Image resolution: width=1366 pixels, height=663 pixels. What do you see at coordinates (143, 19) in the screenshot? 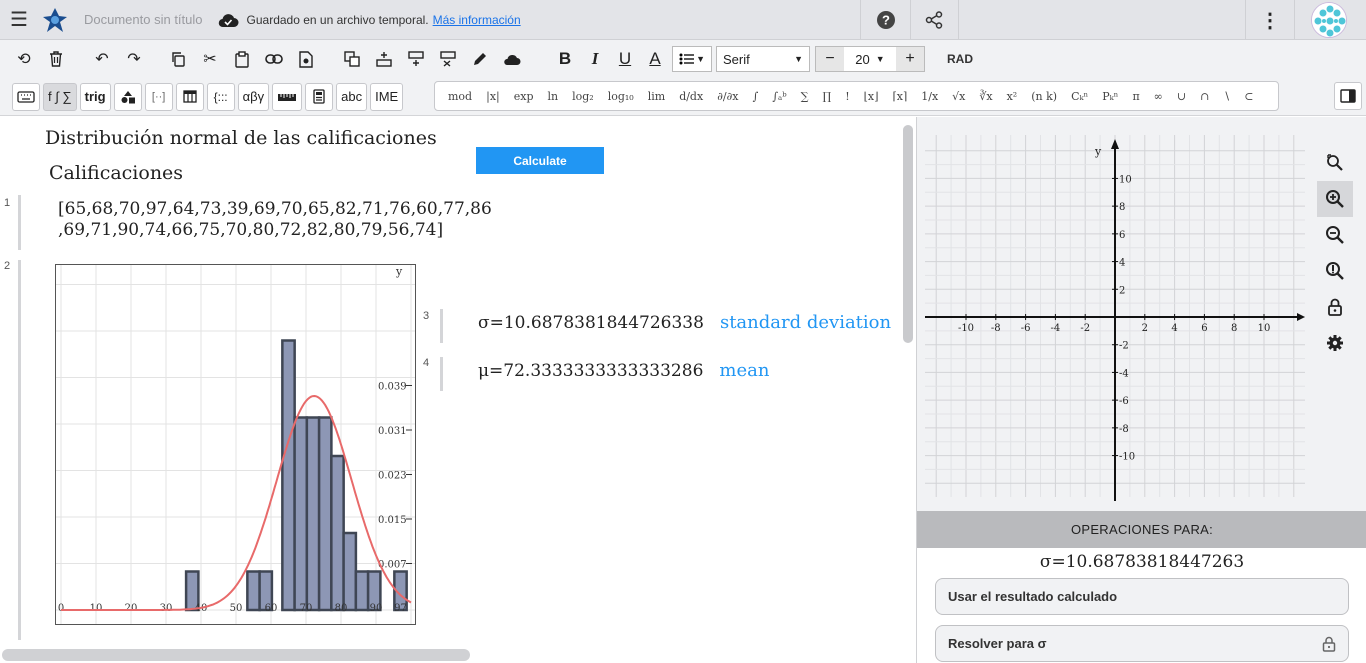
I see `document-title: Documento sin título` at bounding box center [143, 19].